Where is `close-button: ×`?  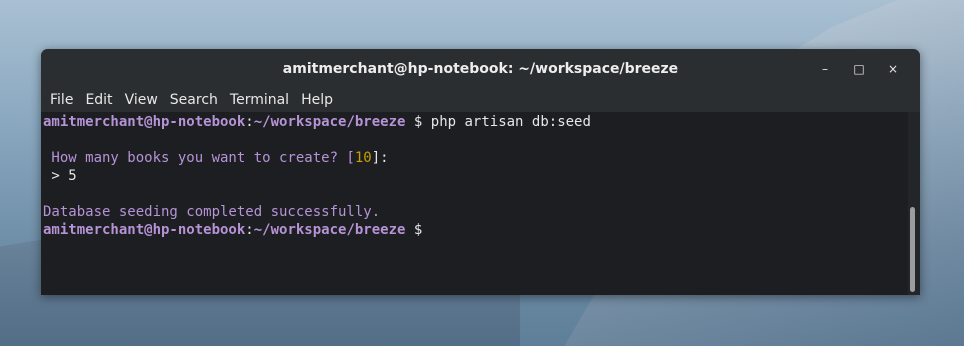 close-button: × is located at coordinates (893, 68).